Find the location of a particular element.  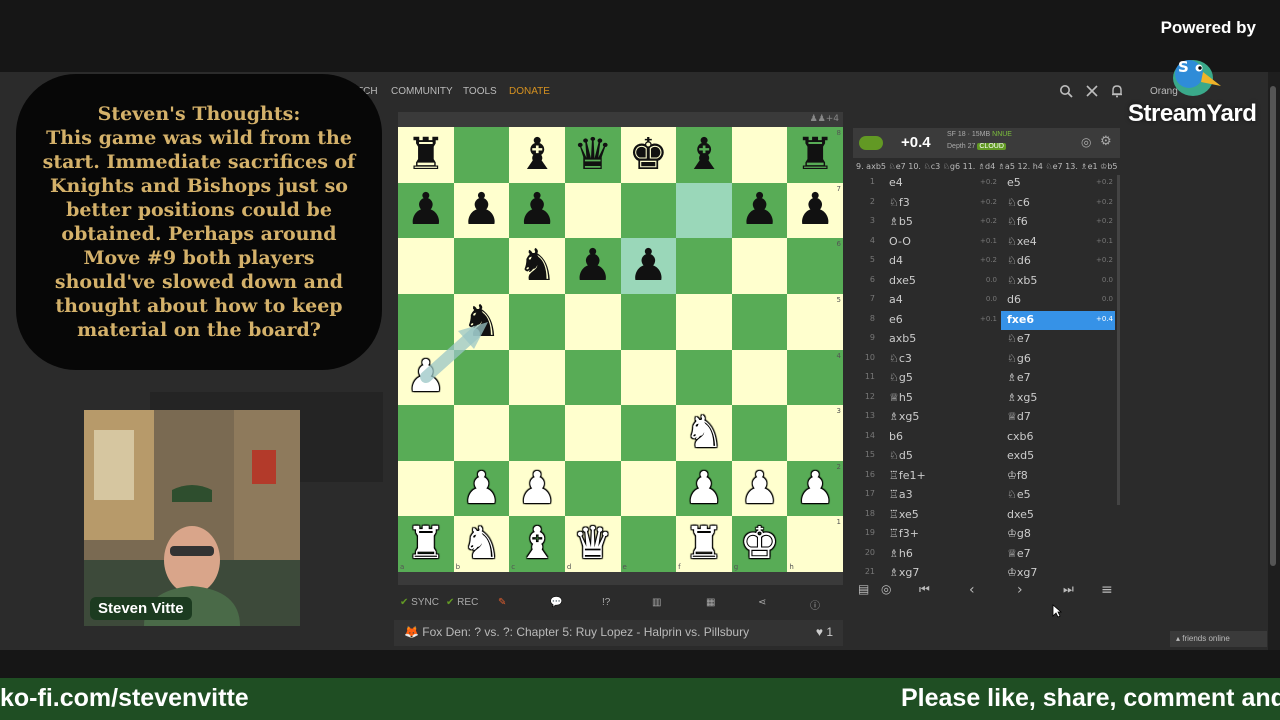

square-g1: ♚ g is located at coordinates (759, 544).